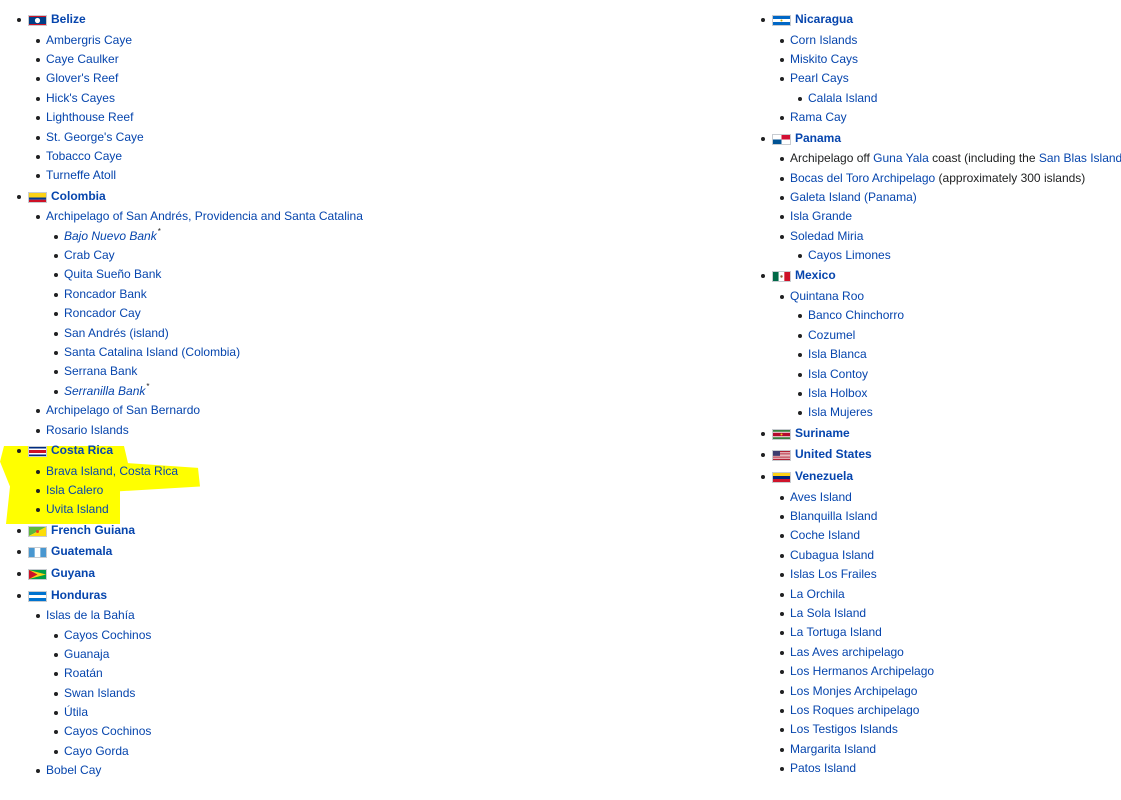 This screenshot has width=1121, height=800. I want to click on link-los-roques-archipelago: Los Roques archipelago, so click(854, 710).